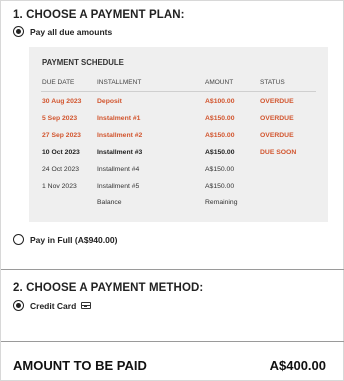 This screenshot has height=381, width=344. I want to click on row-installment: Deposit, so click(109, 101).